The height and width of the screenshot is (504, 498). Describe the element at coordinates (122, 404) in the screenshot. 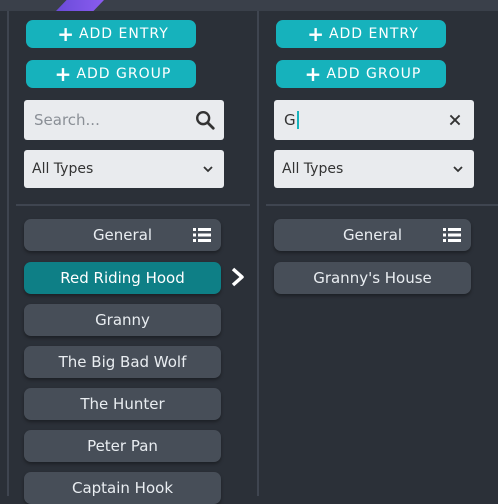

I see `left-list-item-hunter: The Hunter` at that location.